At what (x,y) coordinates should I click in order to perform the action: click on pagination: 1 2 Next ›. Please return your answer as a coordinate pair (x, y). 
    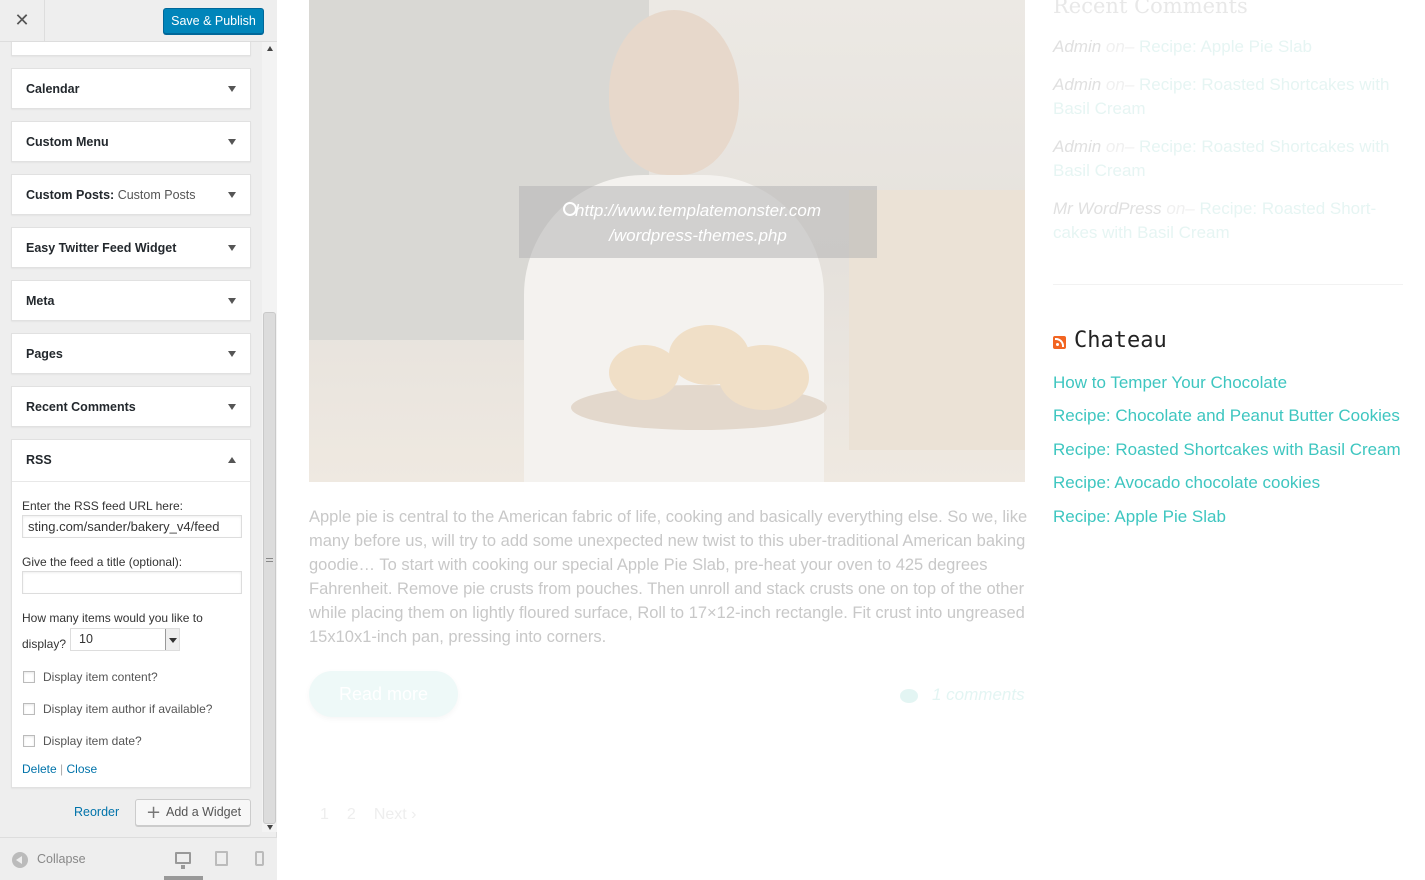
    Looking at the image, I should click on (377, 815).